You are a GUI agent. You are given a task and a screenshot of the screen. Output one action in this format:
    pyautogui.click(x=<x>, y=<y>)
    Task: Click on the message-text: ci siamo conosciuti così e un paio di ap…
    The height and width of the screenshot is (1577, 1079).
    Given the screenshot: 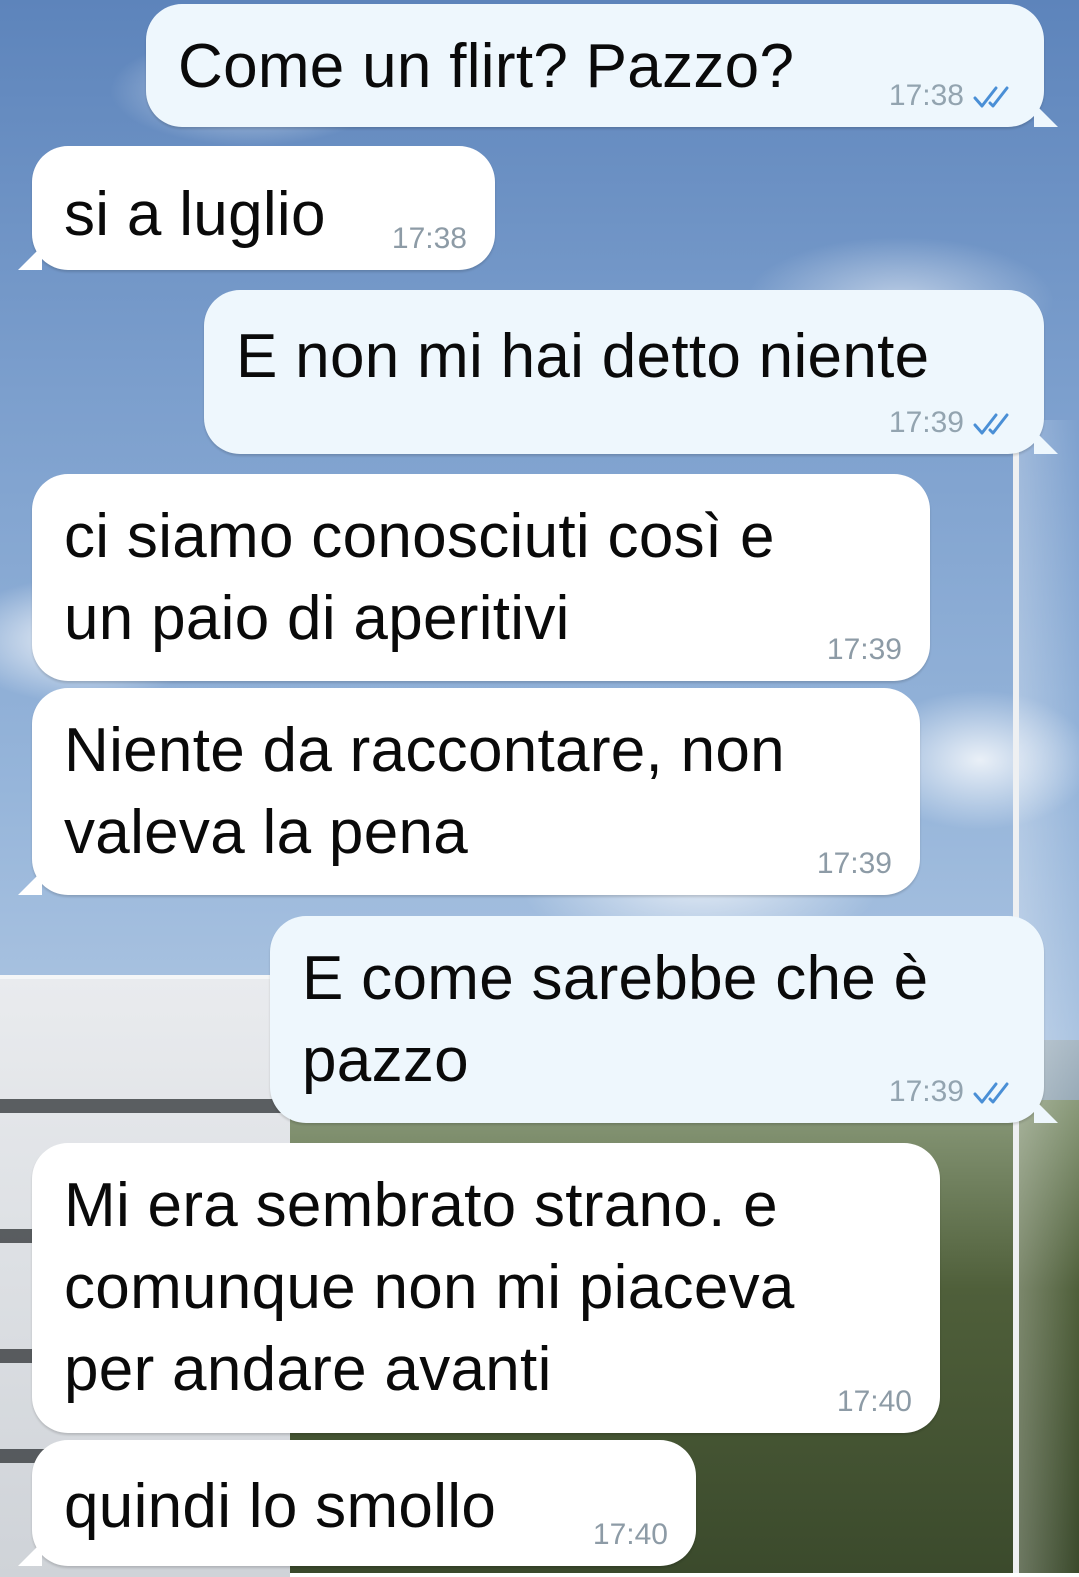 What is the action you would take?
    pyautogui.click(x=419, y=577)
    